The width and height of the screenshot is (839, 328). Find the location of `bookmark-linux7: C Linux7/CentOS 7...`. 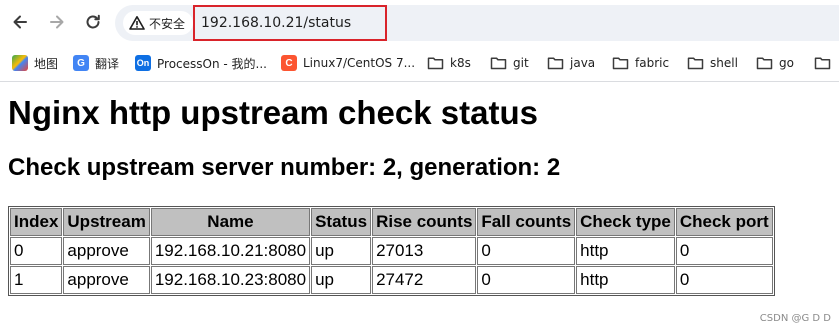

bookmark-linux7: C Linux7/CentOS 7... is located at coordinates (348, 63).